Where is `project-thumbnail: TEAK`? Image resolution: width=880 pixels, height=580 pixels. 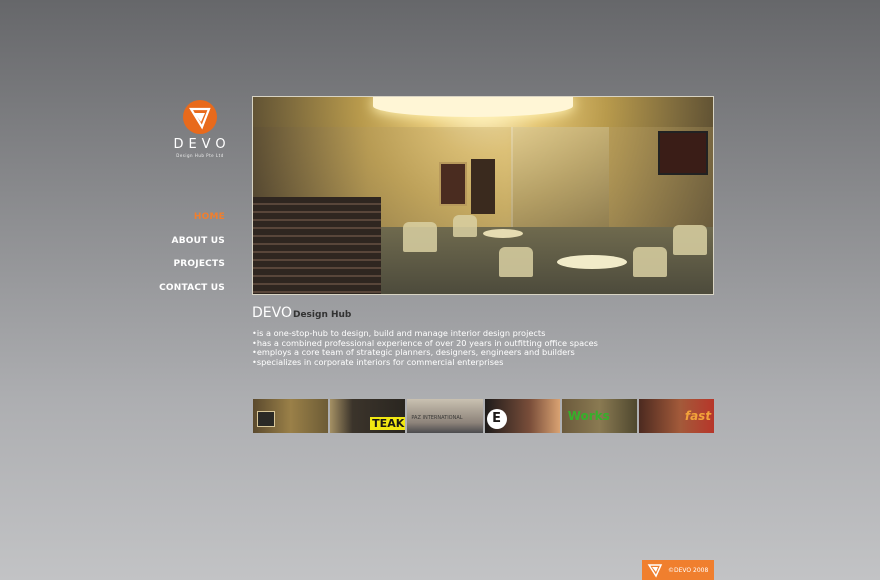
project-thumbnail: TEAK is located at coordinates (368, 416).